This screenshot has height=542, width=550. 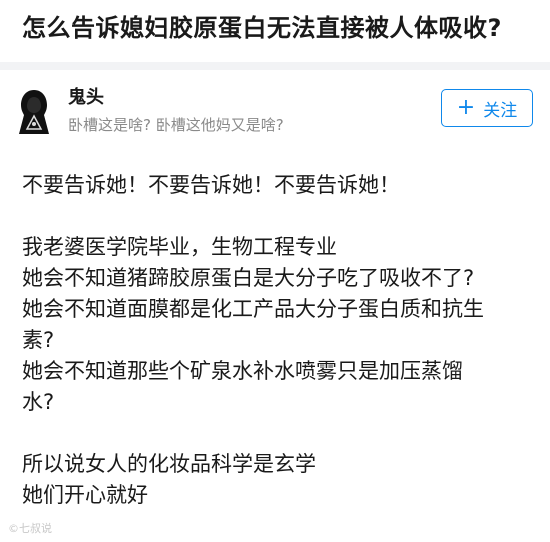 What do you see at coordinates (253, 309) in the screenshot?
I see `answer-line: 她会不知道面膜都是化工产品大分子蛋白质和抗生` at bounding box center [253, 309].